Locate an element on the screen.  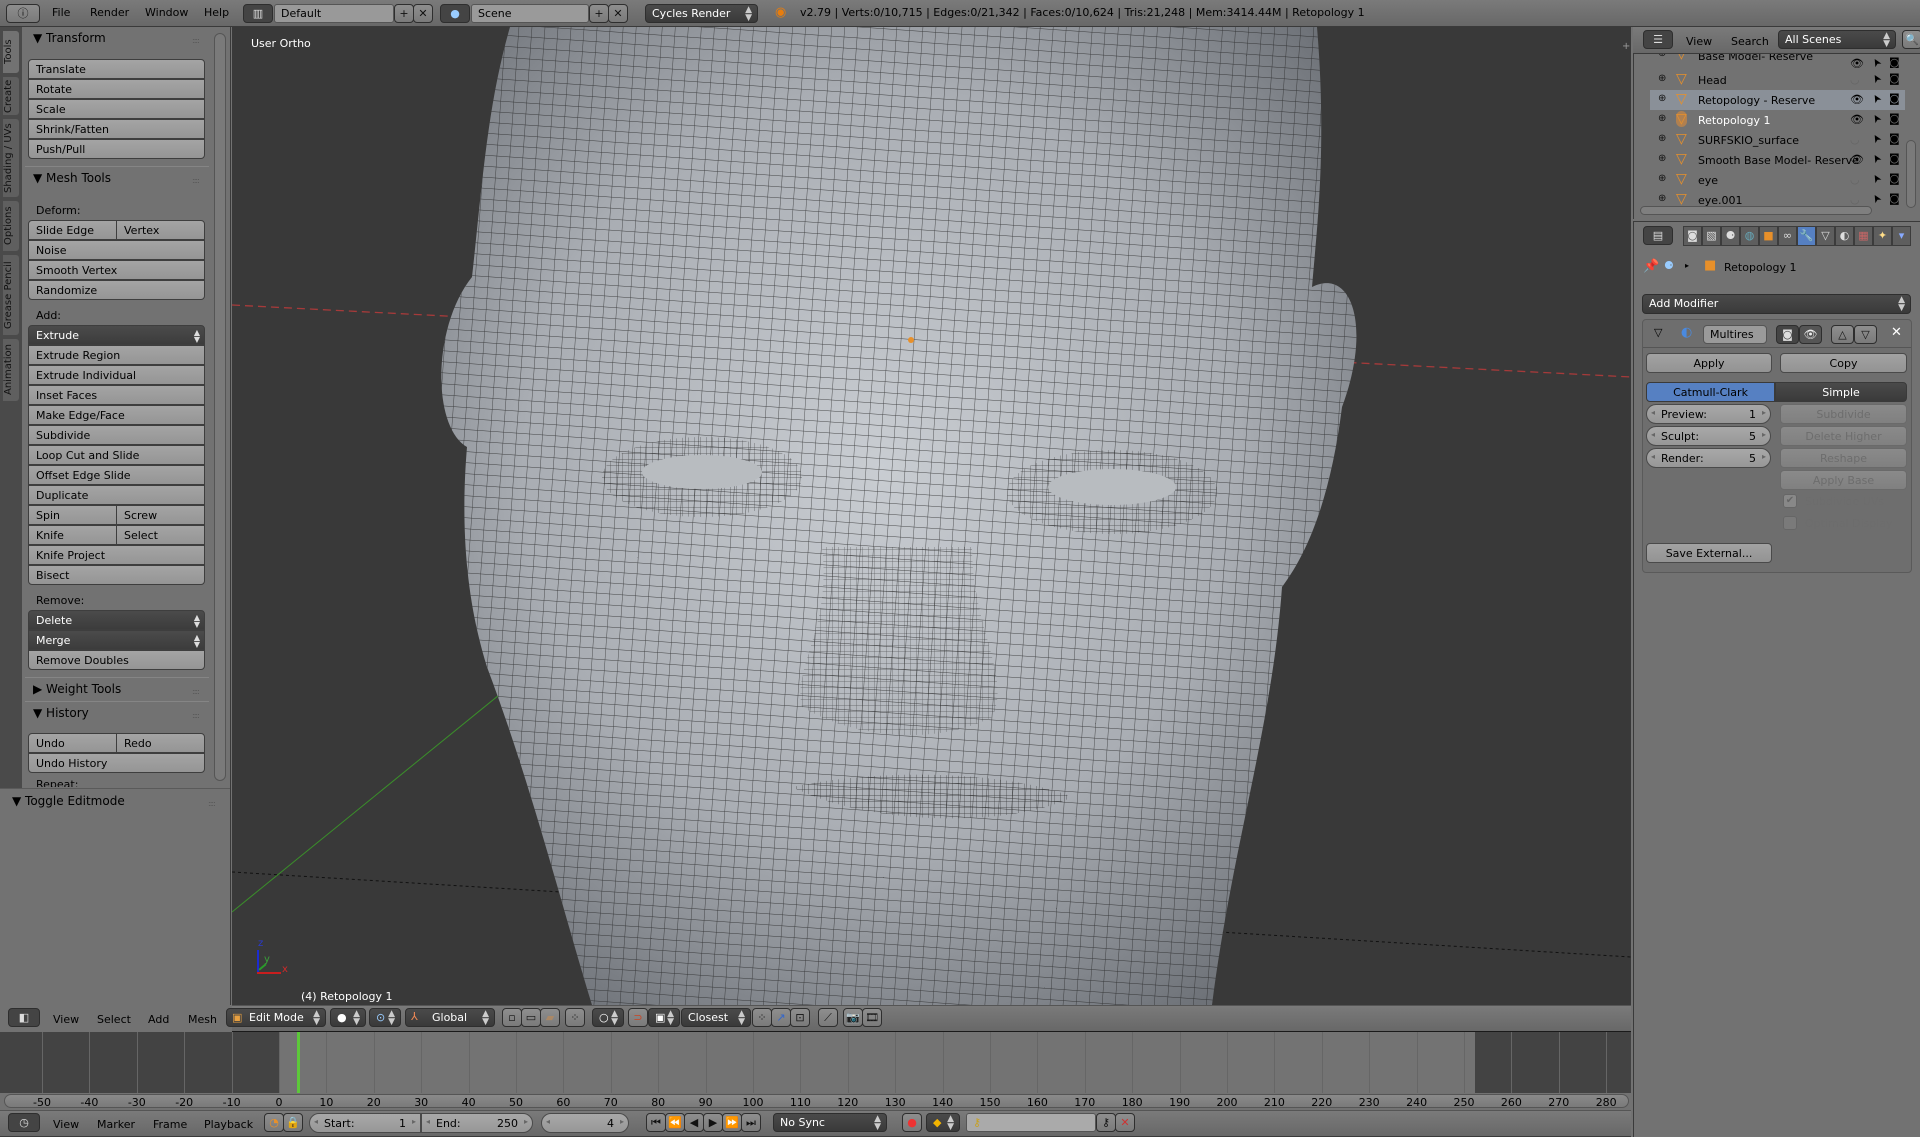
tab-create: Create is located at coordinates (11, 96).